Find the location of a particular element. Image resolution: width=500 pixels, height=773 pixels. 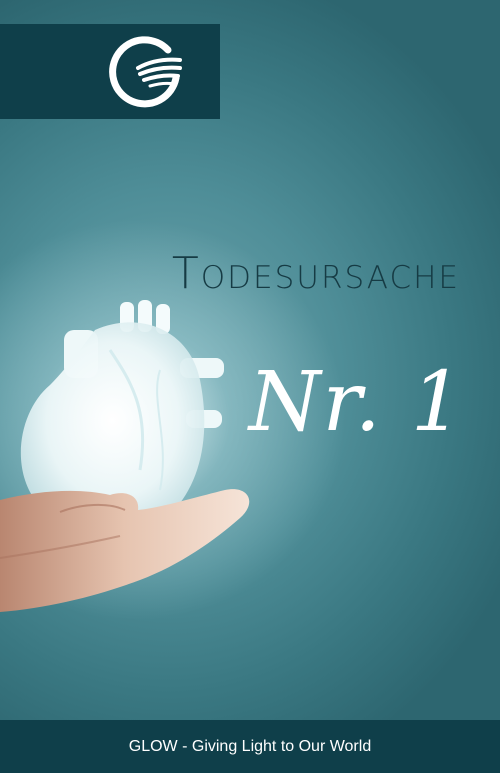

logo-box is located at coordinates (110, 71).